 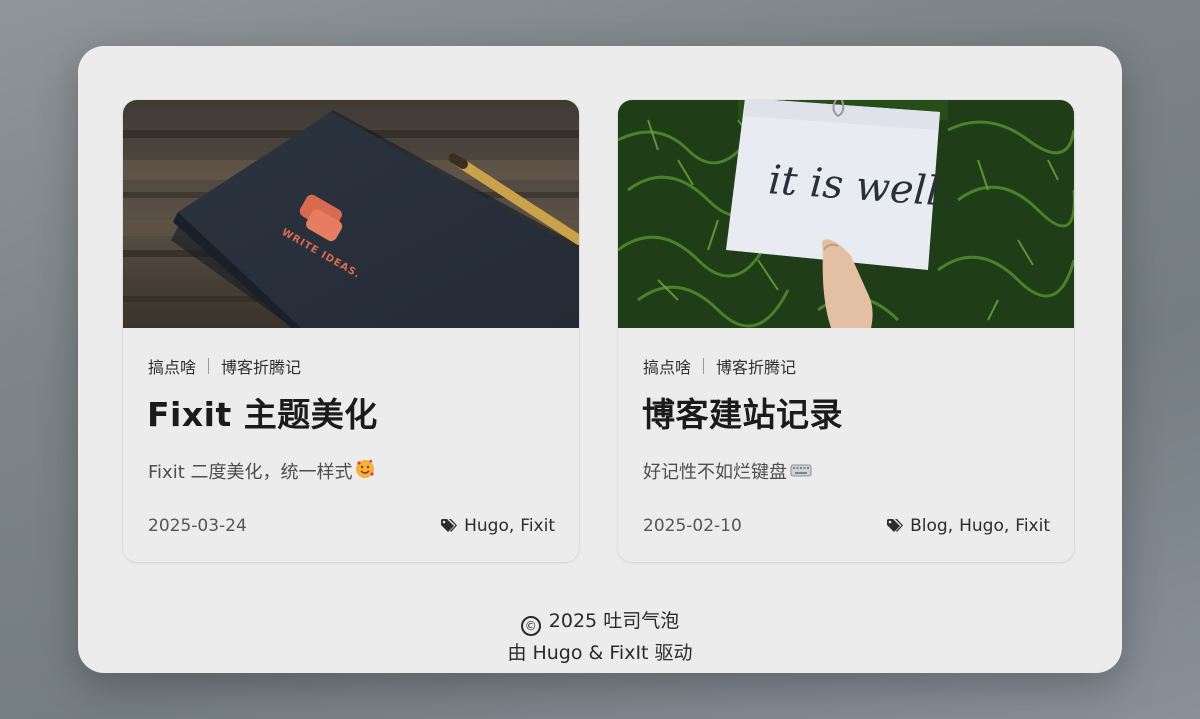 I want to click on post-summary: 好记性不如烂键盘, so click(x=727, y=471).